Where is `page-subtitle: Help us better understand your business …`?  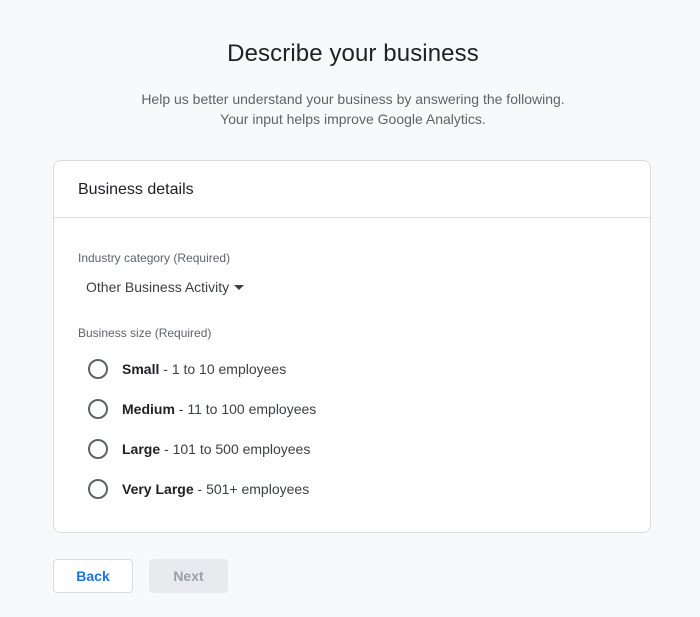
page-subtitle: Help us better understand your business … is located at coordinates (350, 109).